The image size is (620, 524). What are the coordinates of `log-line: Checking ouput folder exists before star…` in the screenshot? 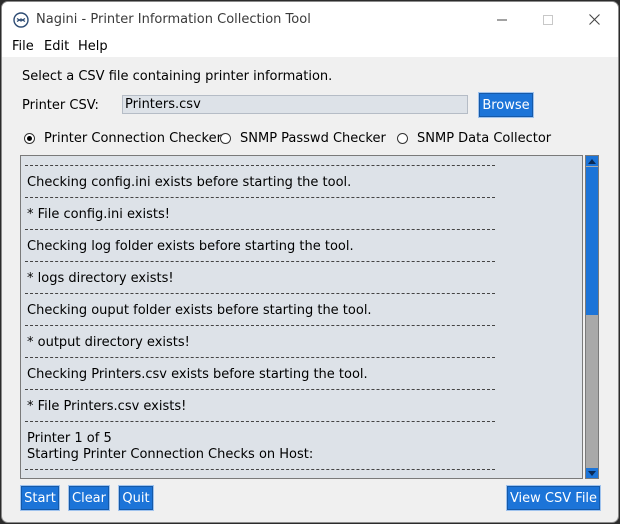 It's located at (199, 310).